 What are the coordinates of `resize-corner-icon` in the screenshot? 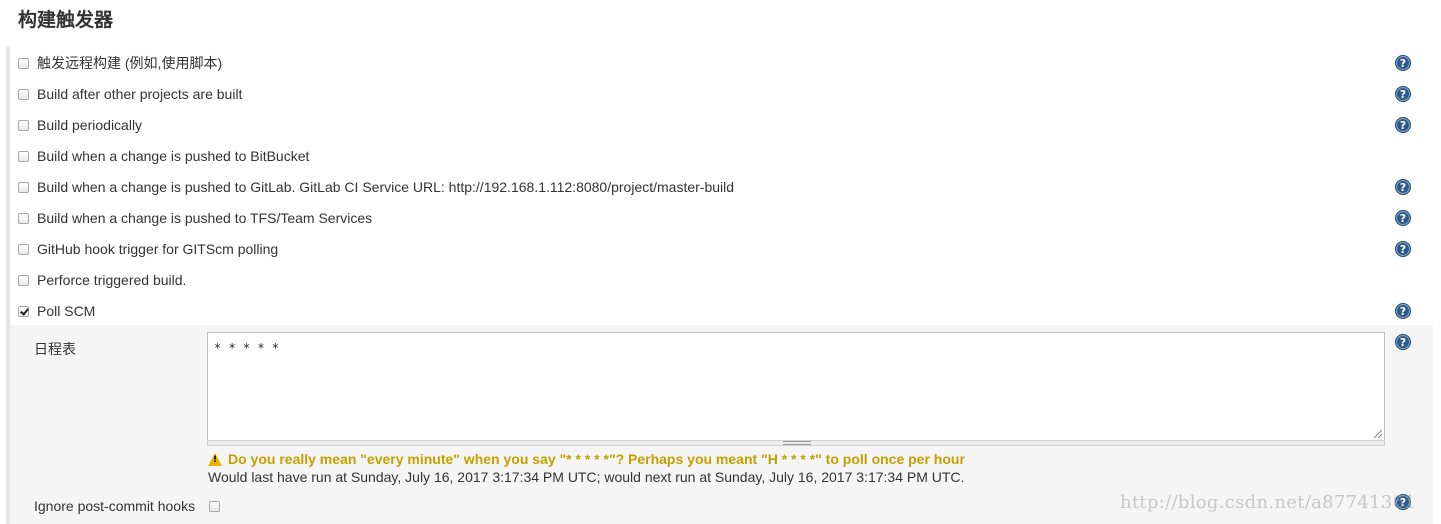 It's located at (1378, 434).